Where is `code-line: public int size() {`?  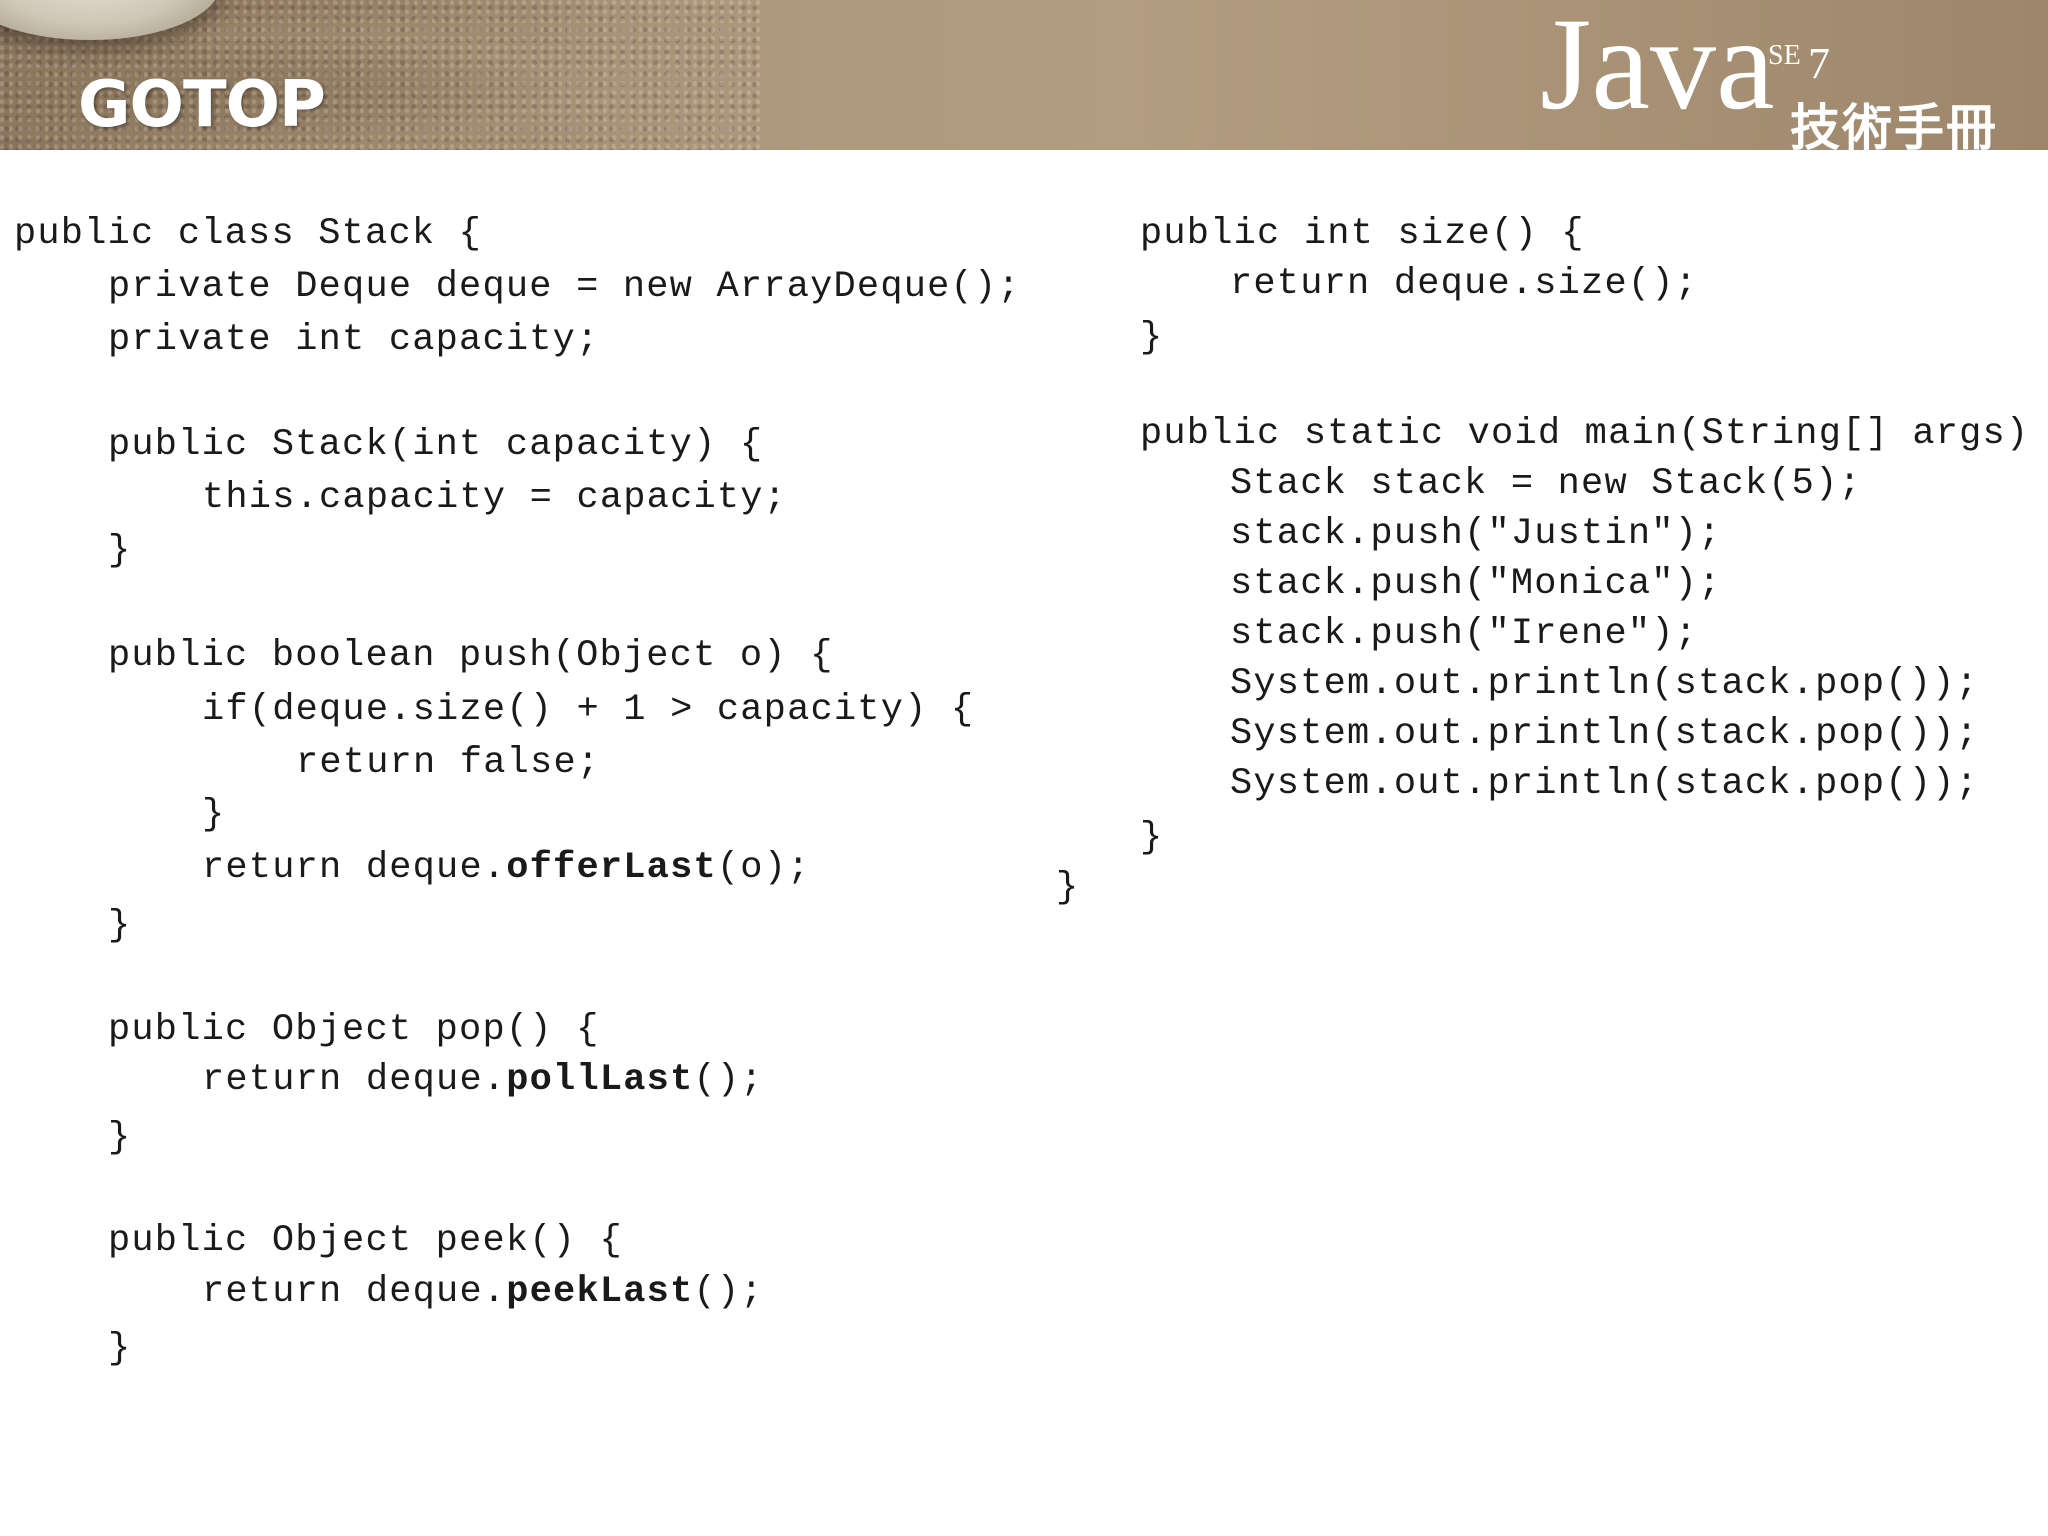 code-line: public int size() { is located at coordinates (1362, 234).